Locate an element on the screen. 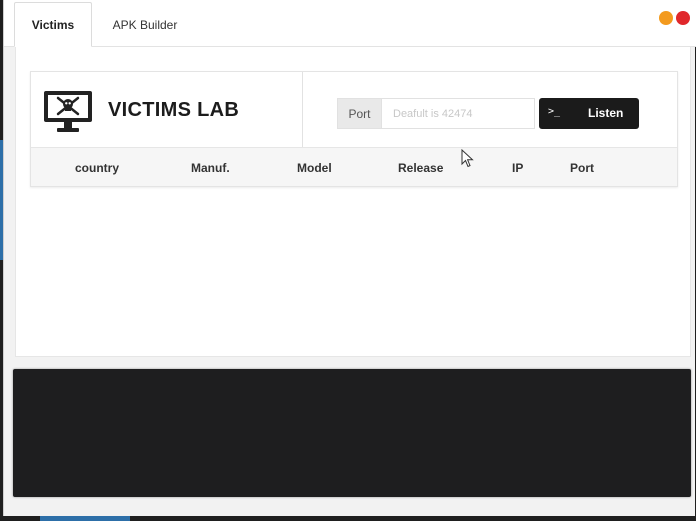 Image resolution: width=696 pixels, height=521 pixels. column-header-release: Release is located at coordinates (421, 168).